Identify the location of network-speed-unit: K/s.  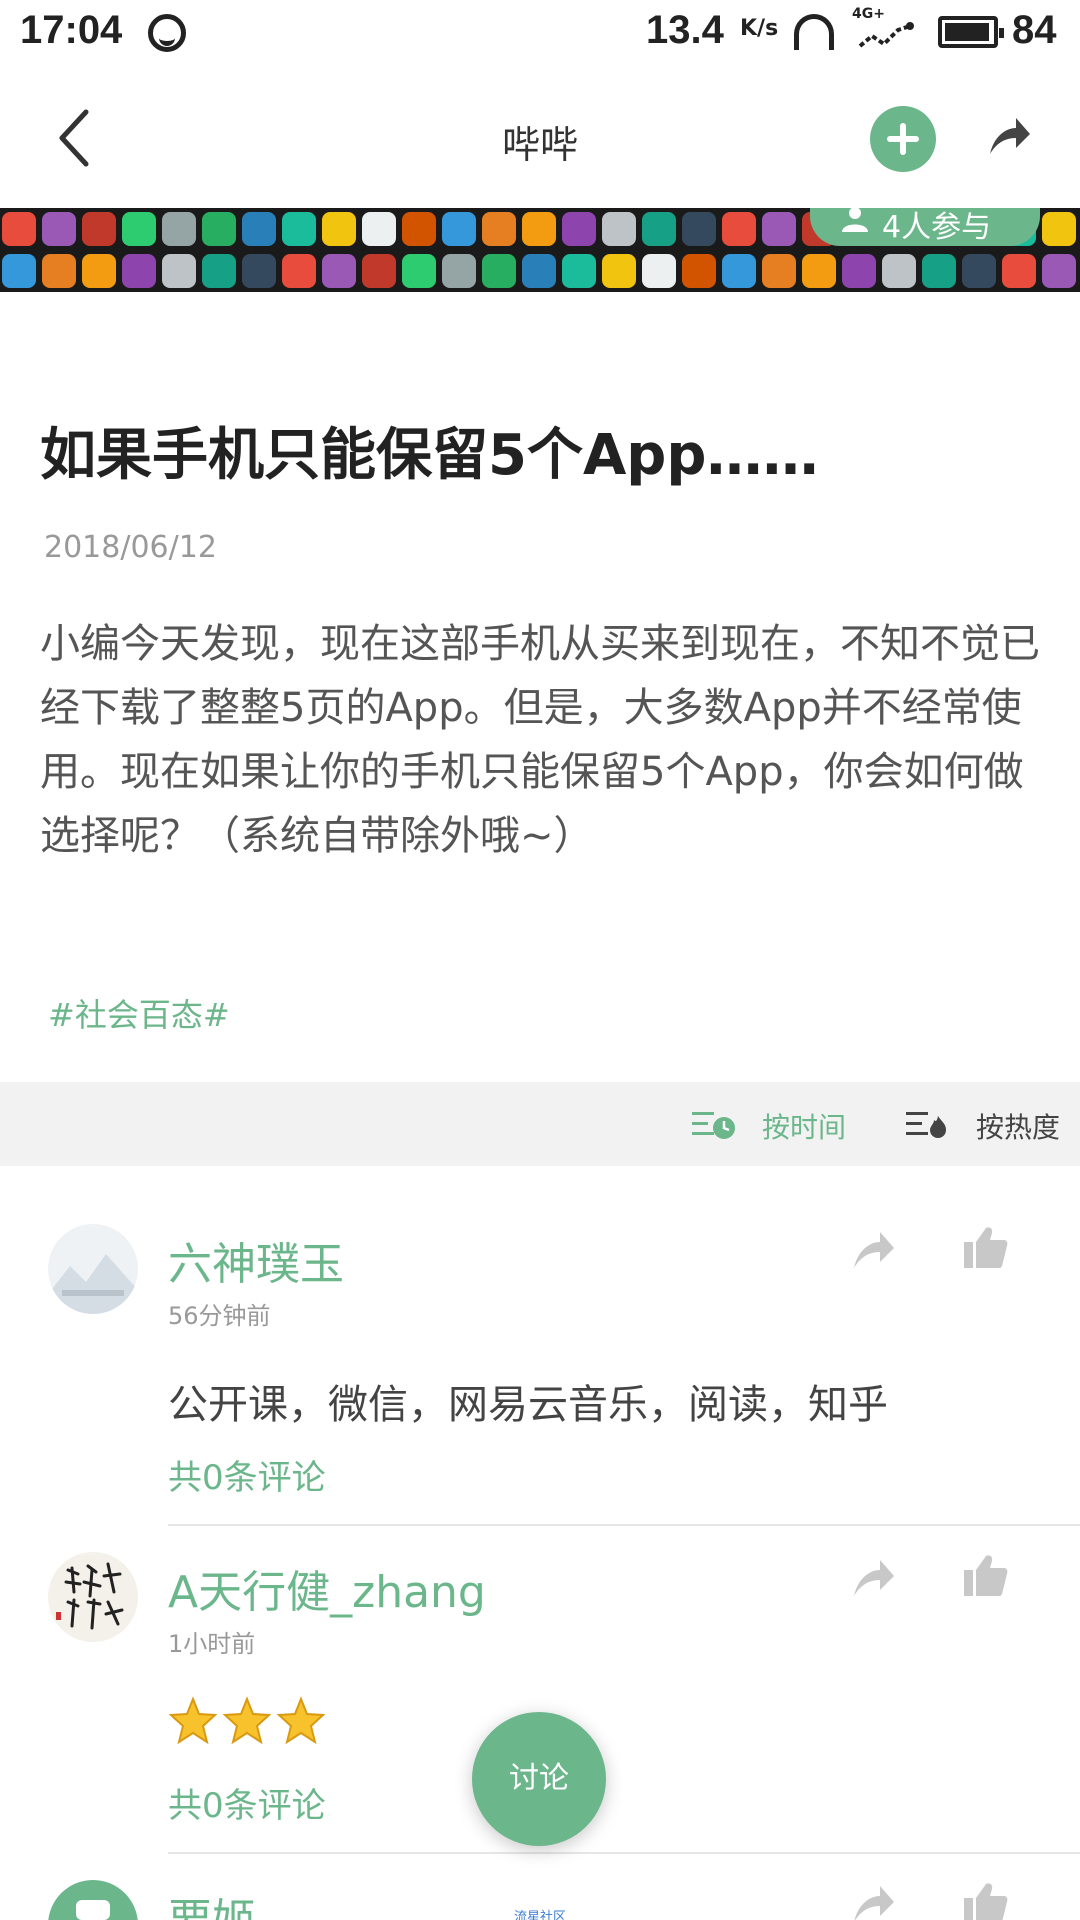
(759, 28).